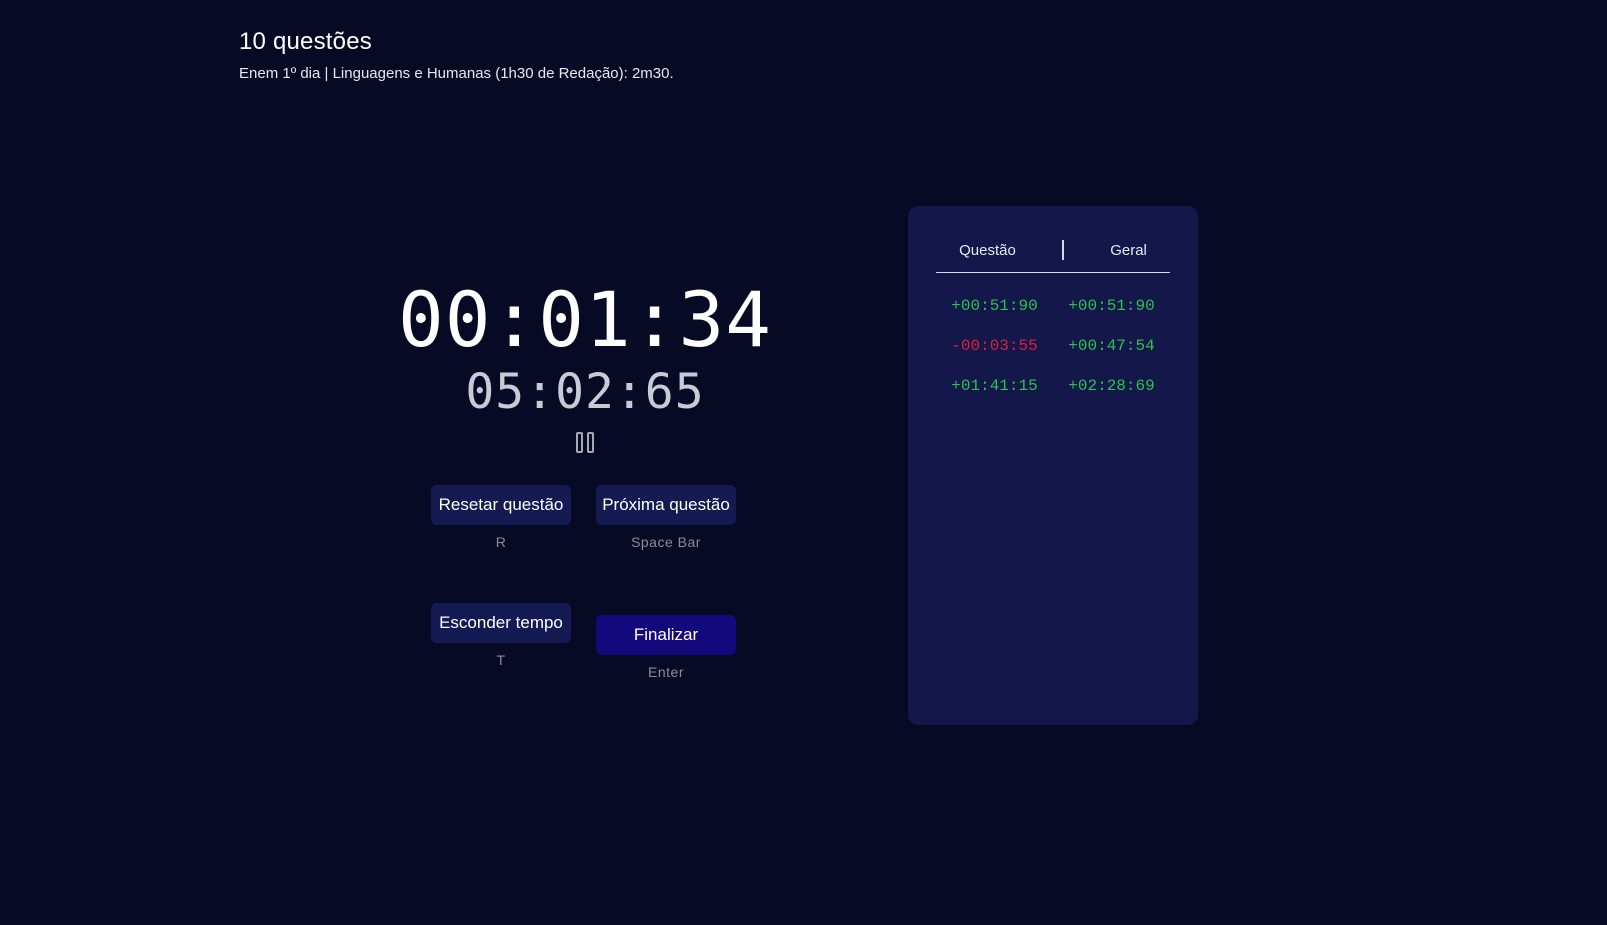 The height and width of the screenshot is (925, 1607). What do you see at coordinates (666, 542) in the screenshot?
I see `next-shortcut-hint: Space Bar` at bounding box center [666, 542].